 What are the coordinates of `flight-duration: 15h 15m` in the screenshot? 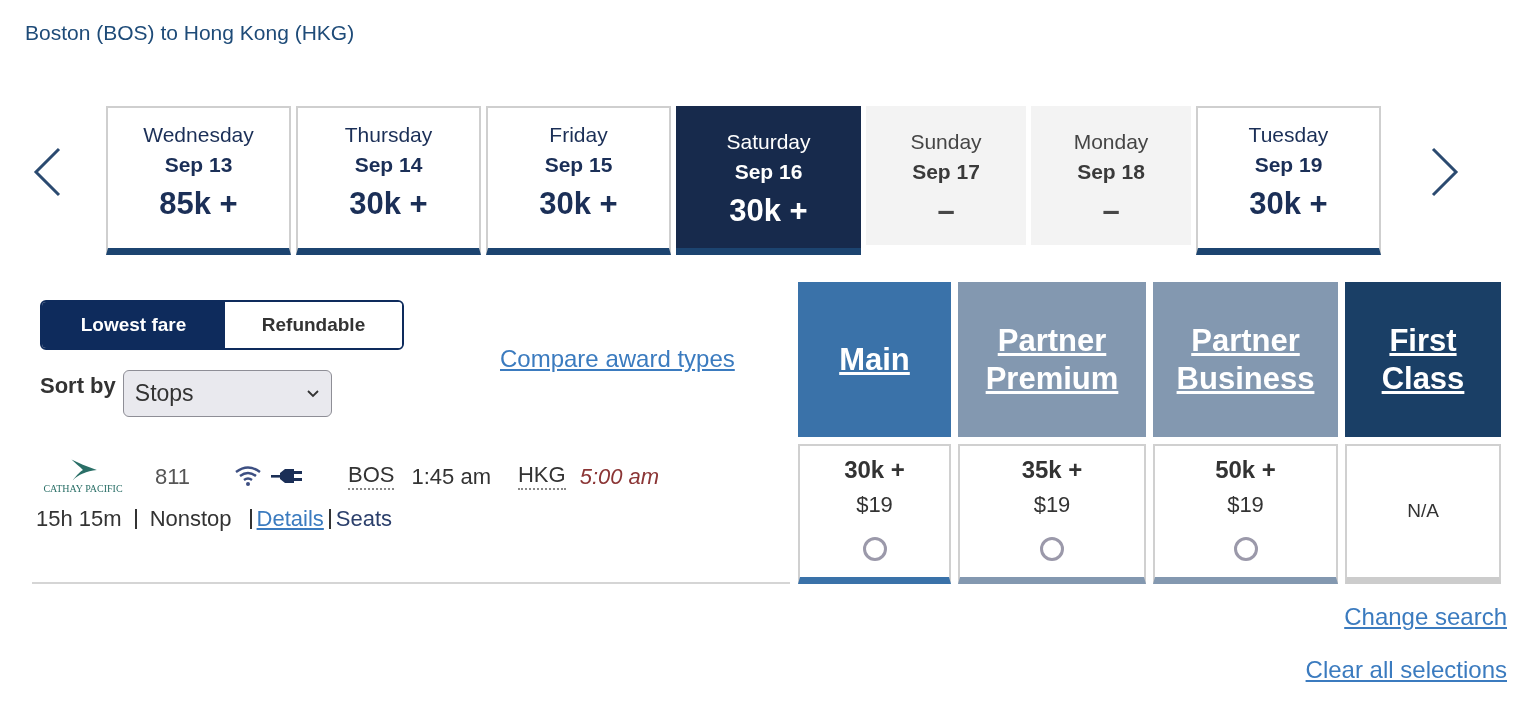 It's located at (79, 519).